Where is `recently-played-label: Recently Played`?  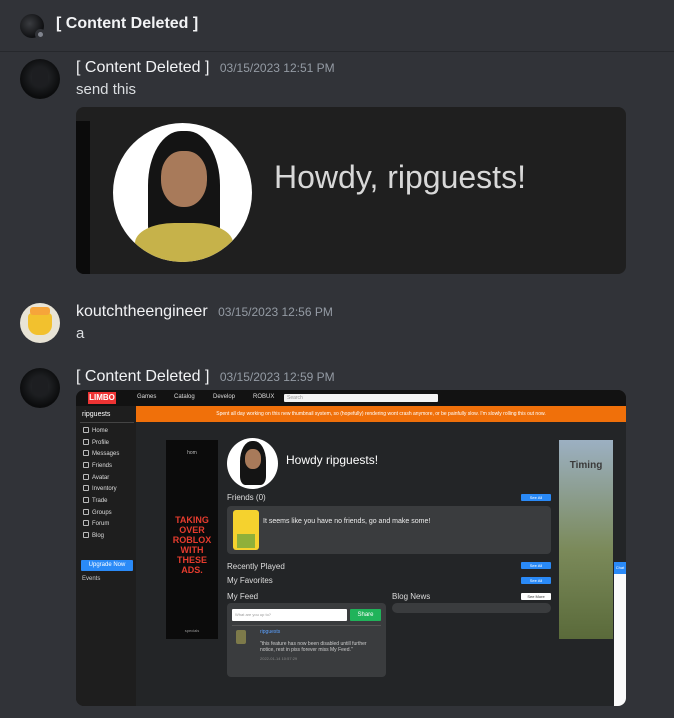
recently-played-label: Recently Played is located at coordinates (256, 566).